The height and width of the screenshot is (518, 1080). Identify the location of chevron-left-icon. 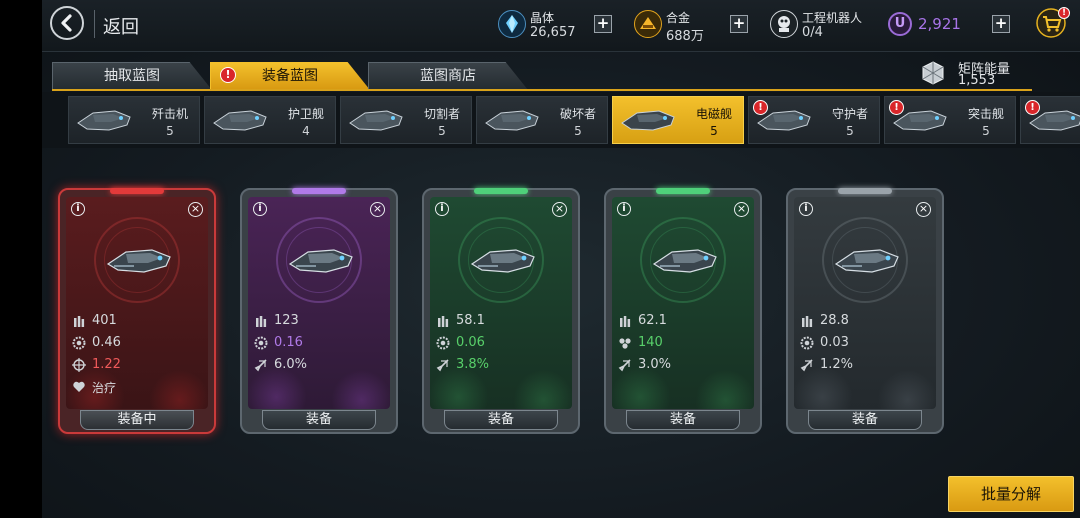
(66, 23).